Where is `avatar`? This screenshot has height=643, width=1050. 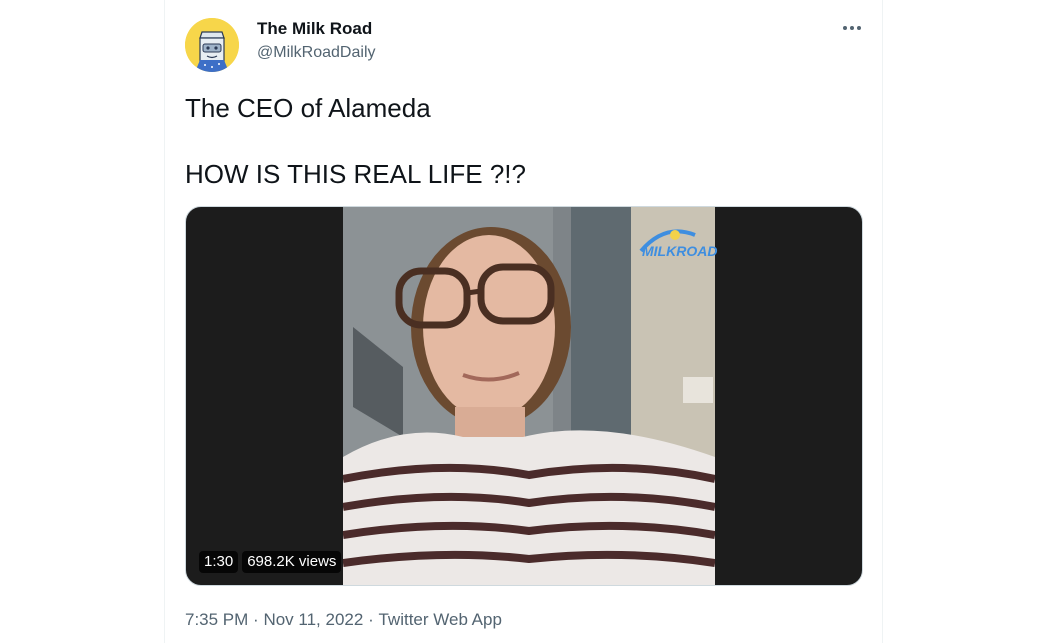 avatar is located at coordinates (212, 45).